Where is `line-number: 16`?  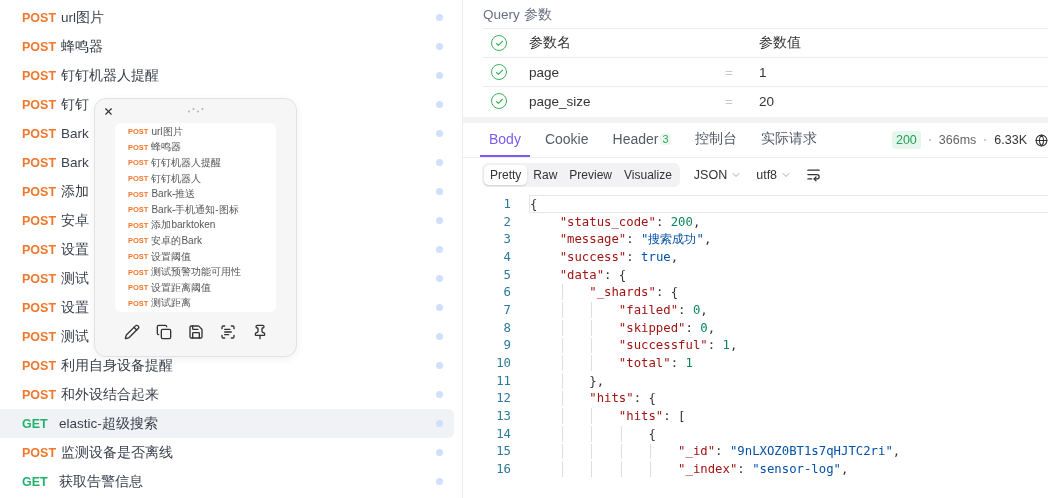
line-number: 16 is located at coordinates (503, 469).